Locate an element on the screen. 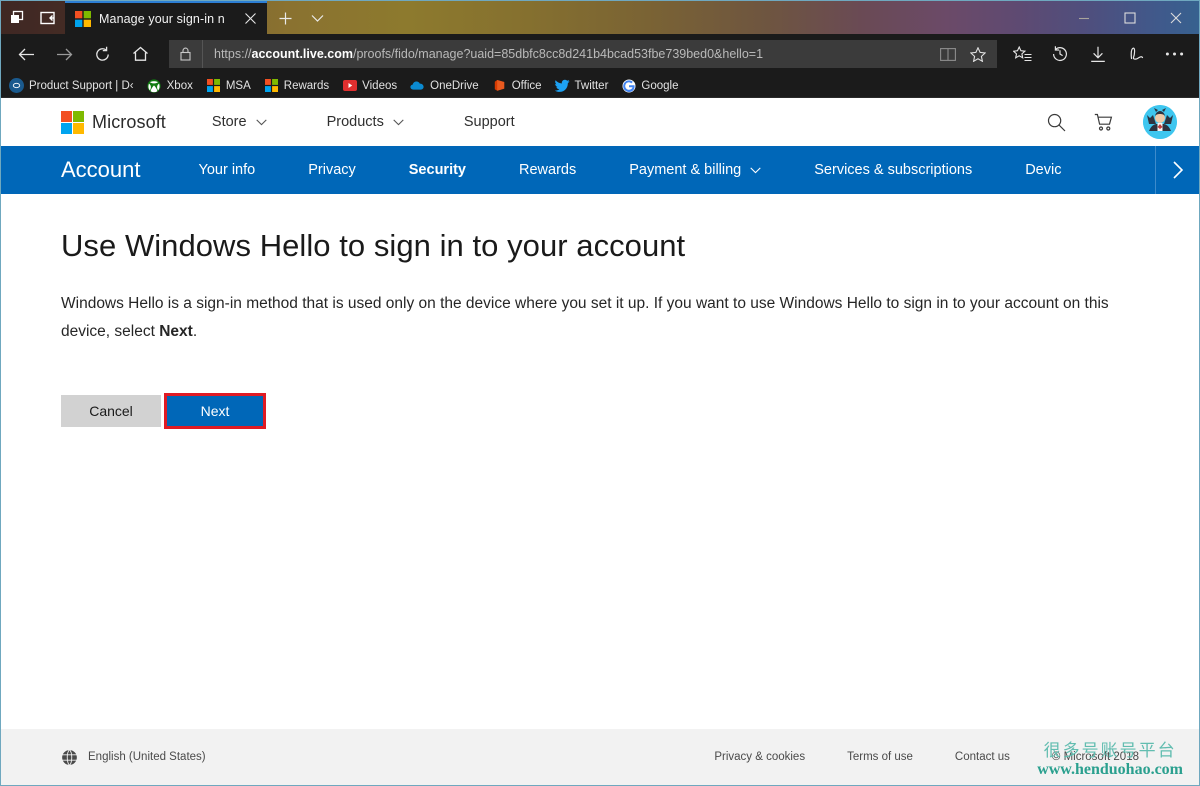  tab-title: Manage your sign-in n is located at coordinates (162, 18).